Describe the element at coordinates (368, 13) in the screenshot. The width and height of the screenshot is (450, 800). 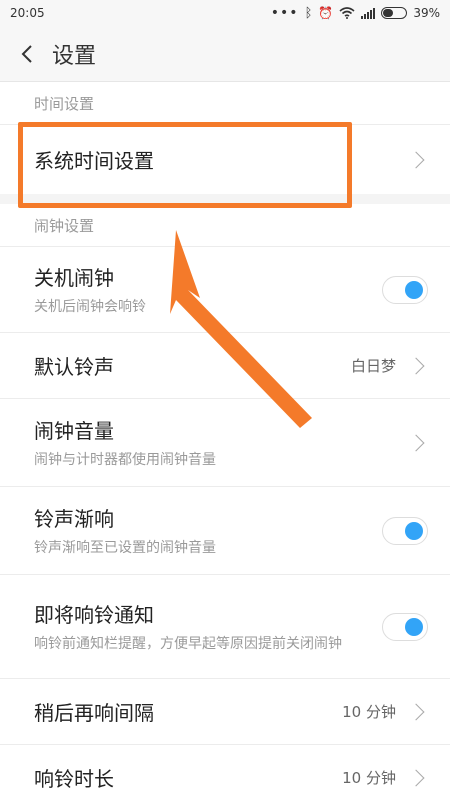
I see `signal-icon` at that location.